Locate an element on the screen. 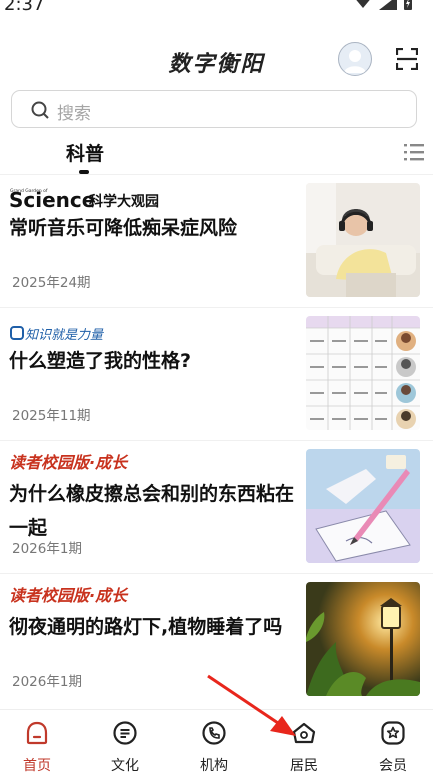 This screenshot has width=433, height=778. svg-text: 知识就是力量 is located at coordinates (65, 335).